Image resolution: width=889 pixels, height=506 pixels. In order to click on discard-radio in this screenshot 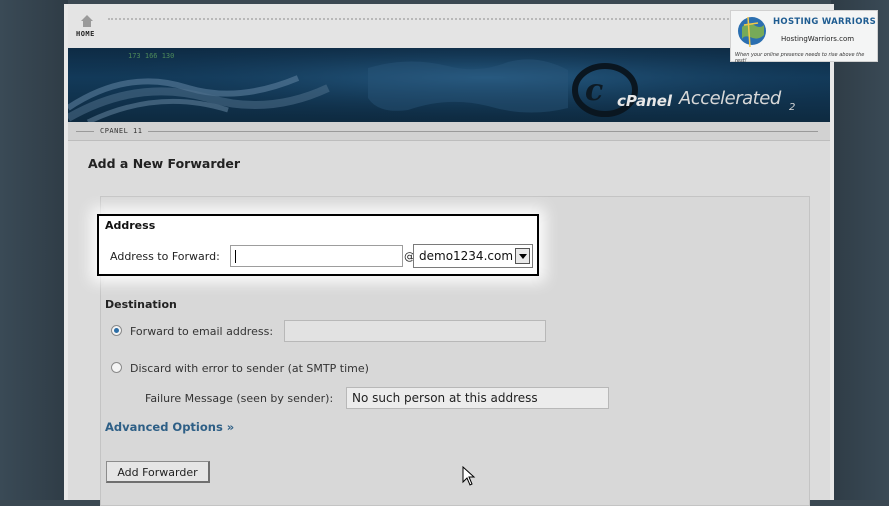, I will do `click(116, 367)`.